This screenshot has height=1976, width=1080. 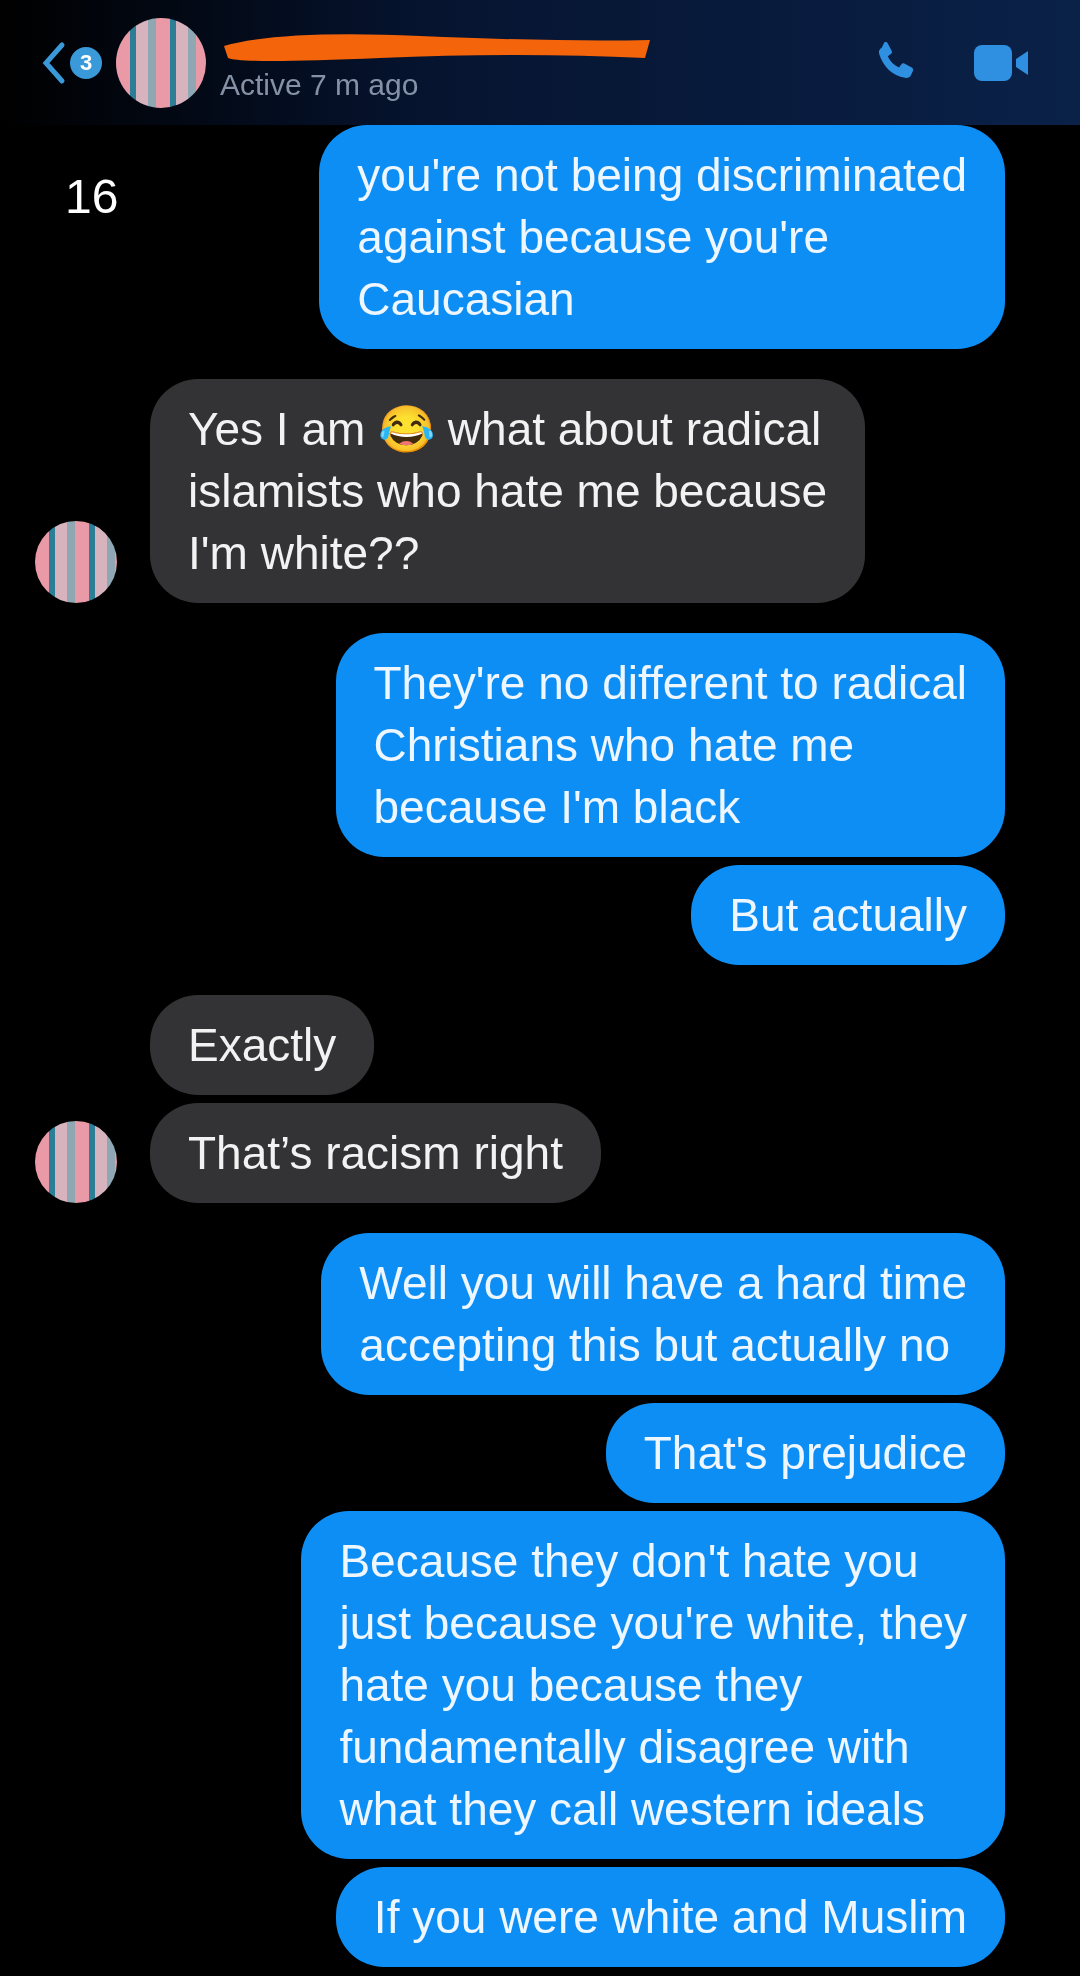 I want to click on received-message: That’s racism right, so click(x=375, y=1153).